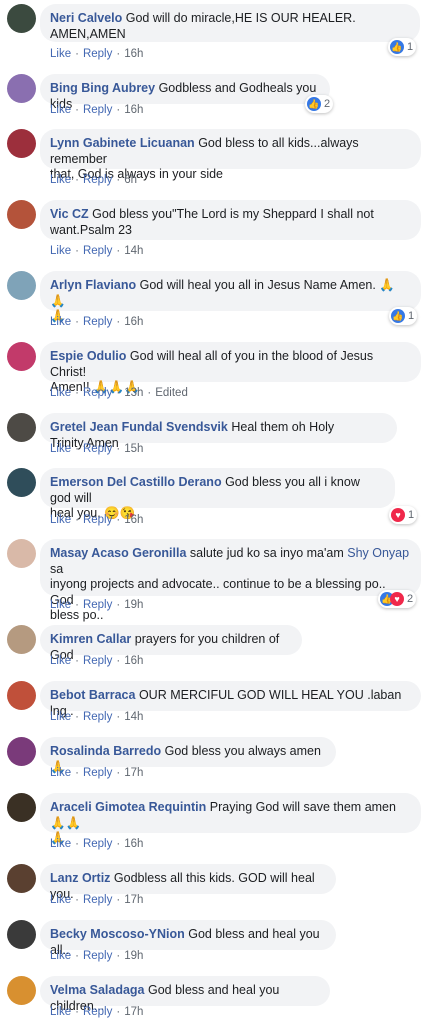  What do you see at coordinates (133, 449) in the screenshot?
I see `timestamp: 15h` at bounding box center [133, 449].